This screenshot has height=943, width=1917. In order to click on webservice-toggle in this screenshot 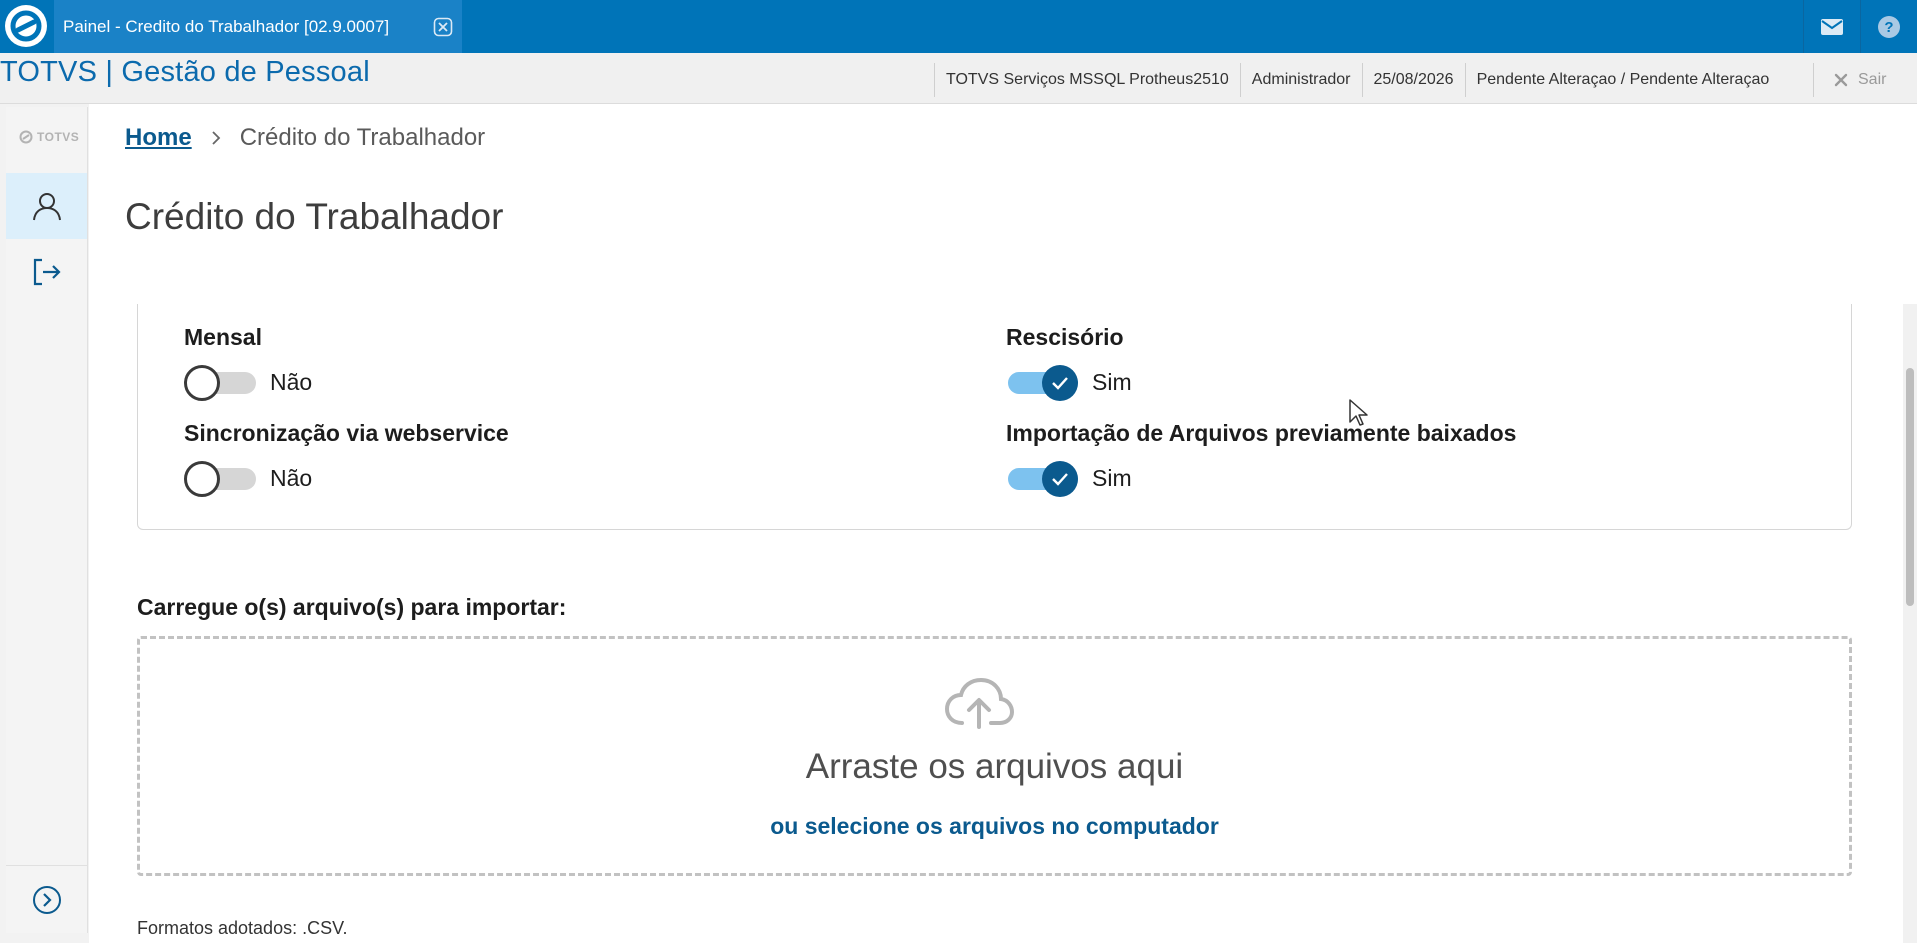, I will do `click(220, 479)`.